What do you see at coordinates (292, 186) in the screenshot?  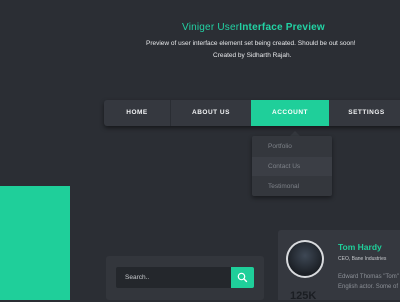 I see `dropdown-item-testimonal: Testimonal` at bounding box center [292, 186].